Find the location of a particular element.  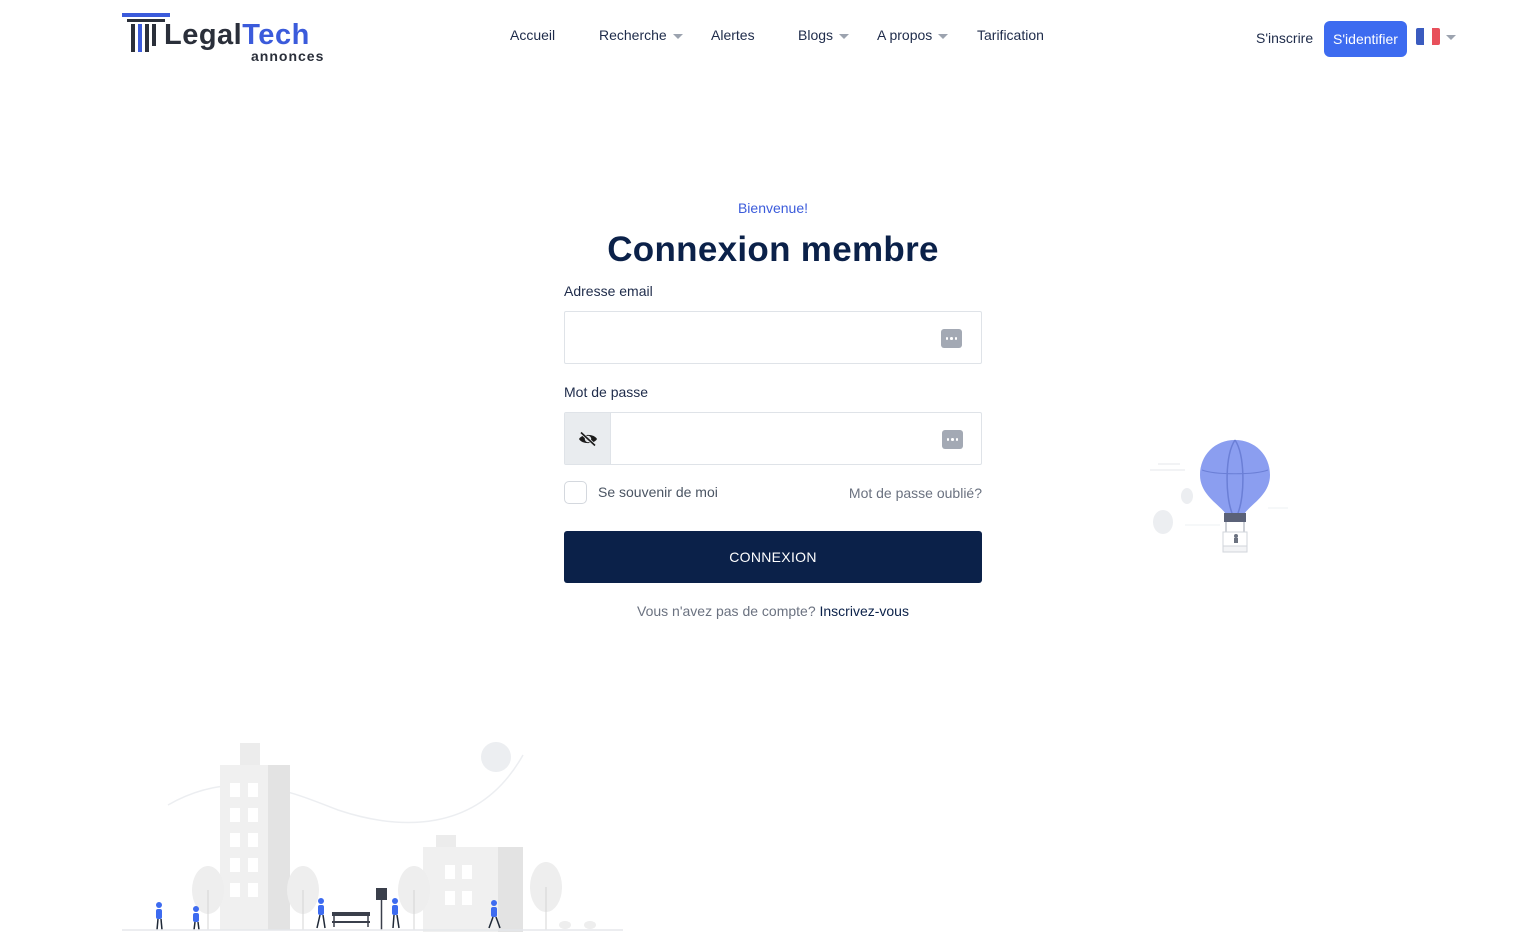

password-field is located at coordinates (768, 438).